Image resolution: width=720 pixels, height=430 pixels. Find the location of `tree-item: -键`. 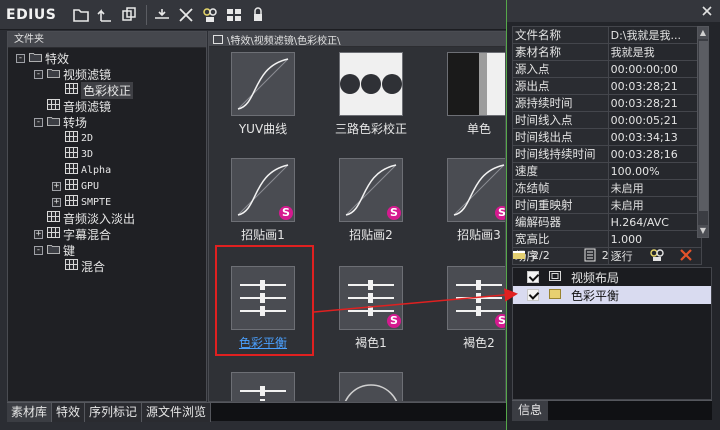

tree-item: -键 is located at coordinates (107, 250).